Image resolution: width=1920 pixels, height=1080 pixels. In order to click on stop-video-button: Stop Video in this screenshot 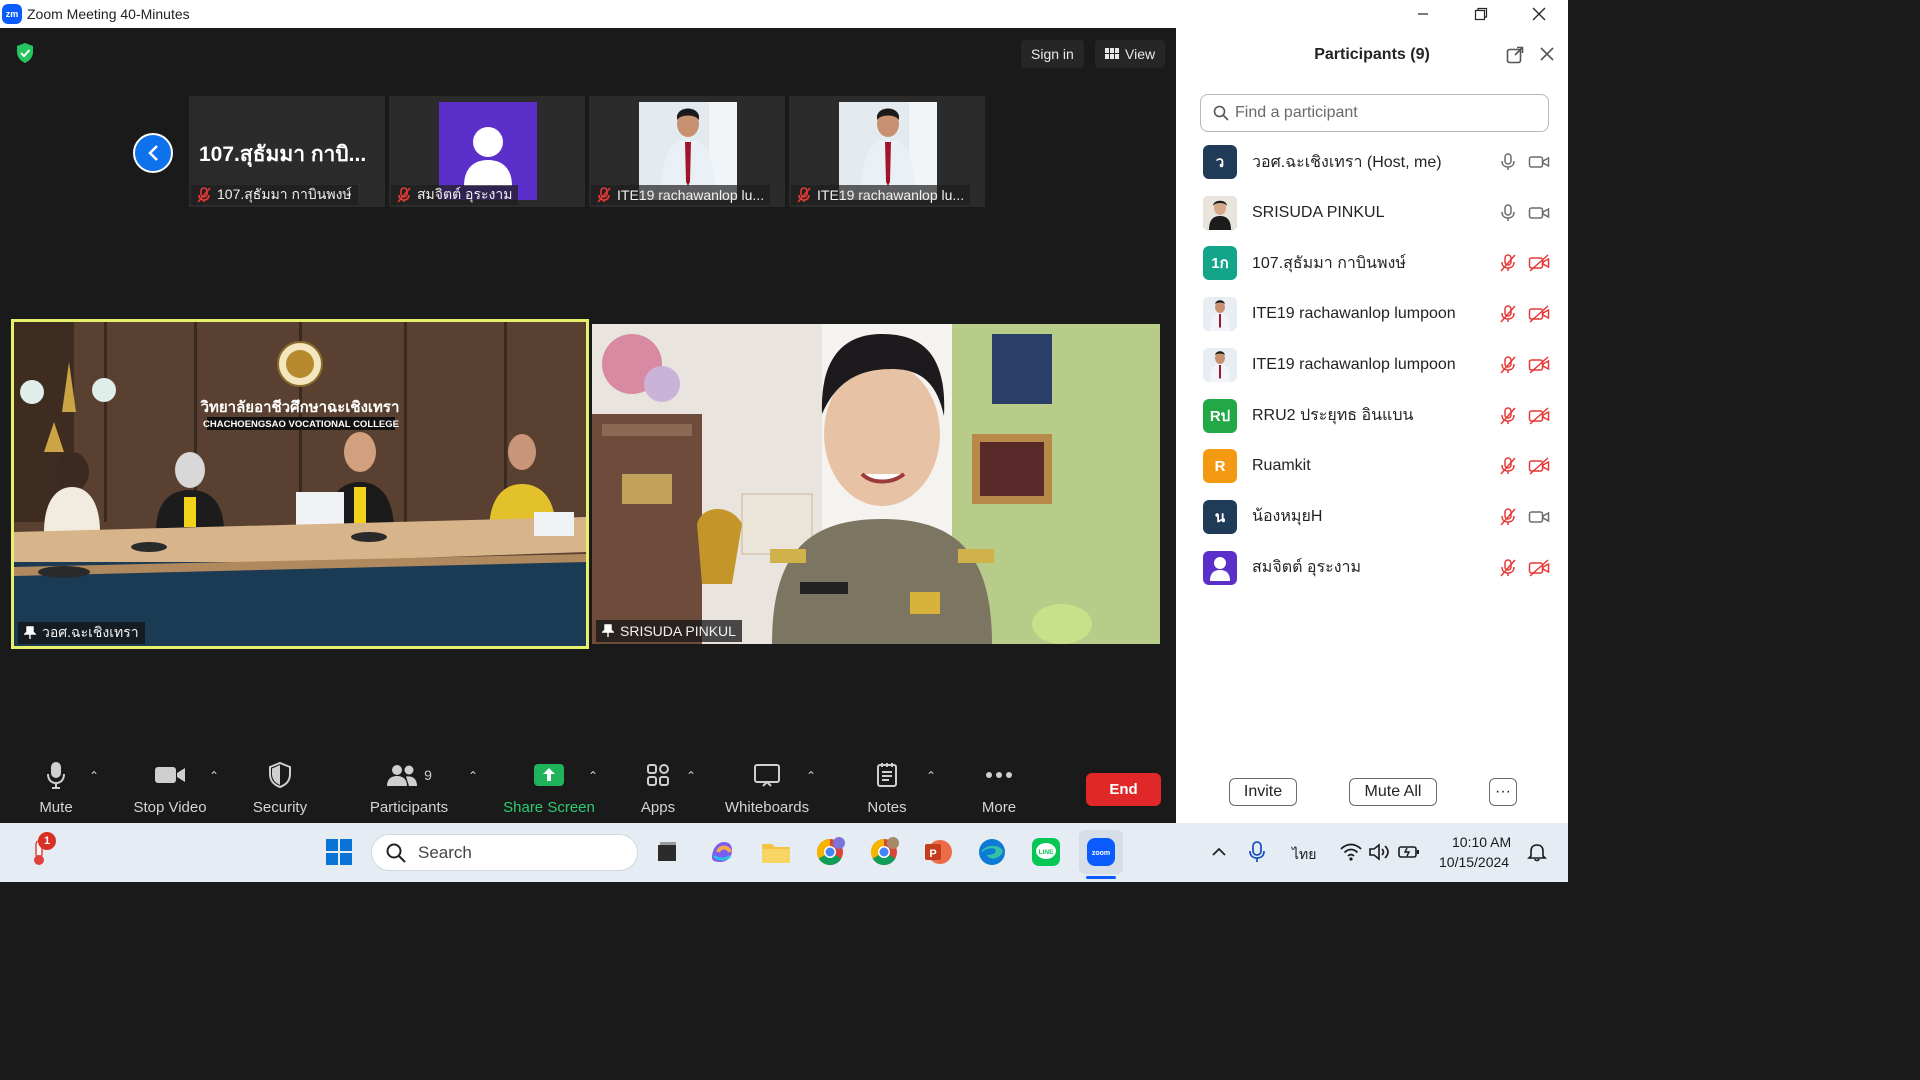, I will do `click(170, 789)`.